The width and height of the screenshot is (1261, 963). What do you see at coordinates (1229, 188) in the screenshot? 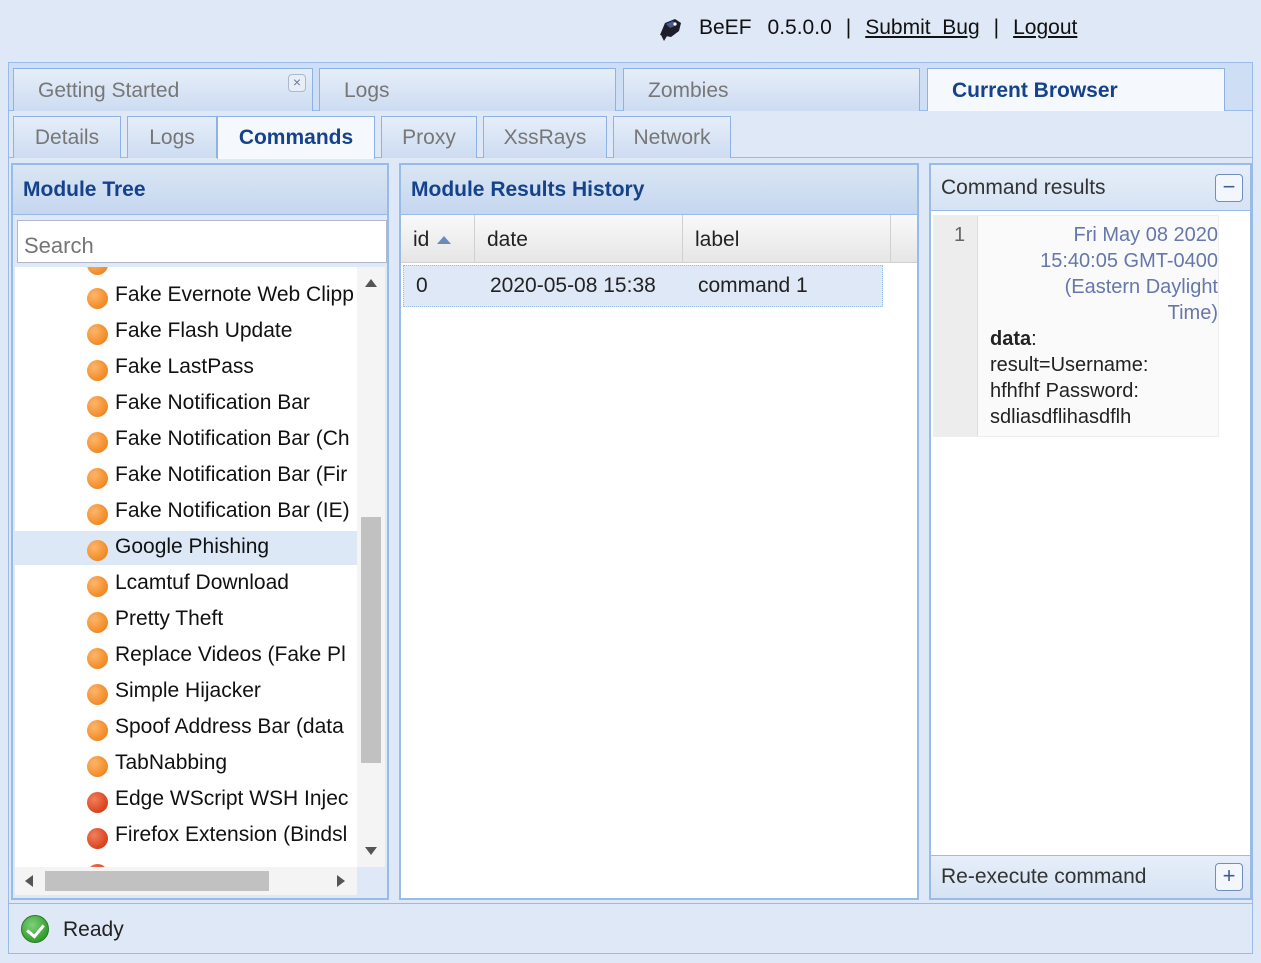
I see `minus-icon: −` at bounding box center [1229, 188].